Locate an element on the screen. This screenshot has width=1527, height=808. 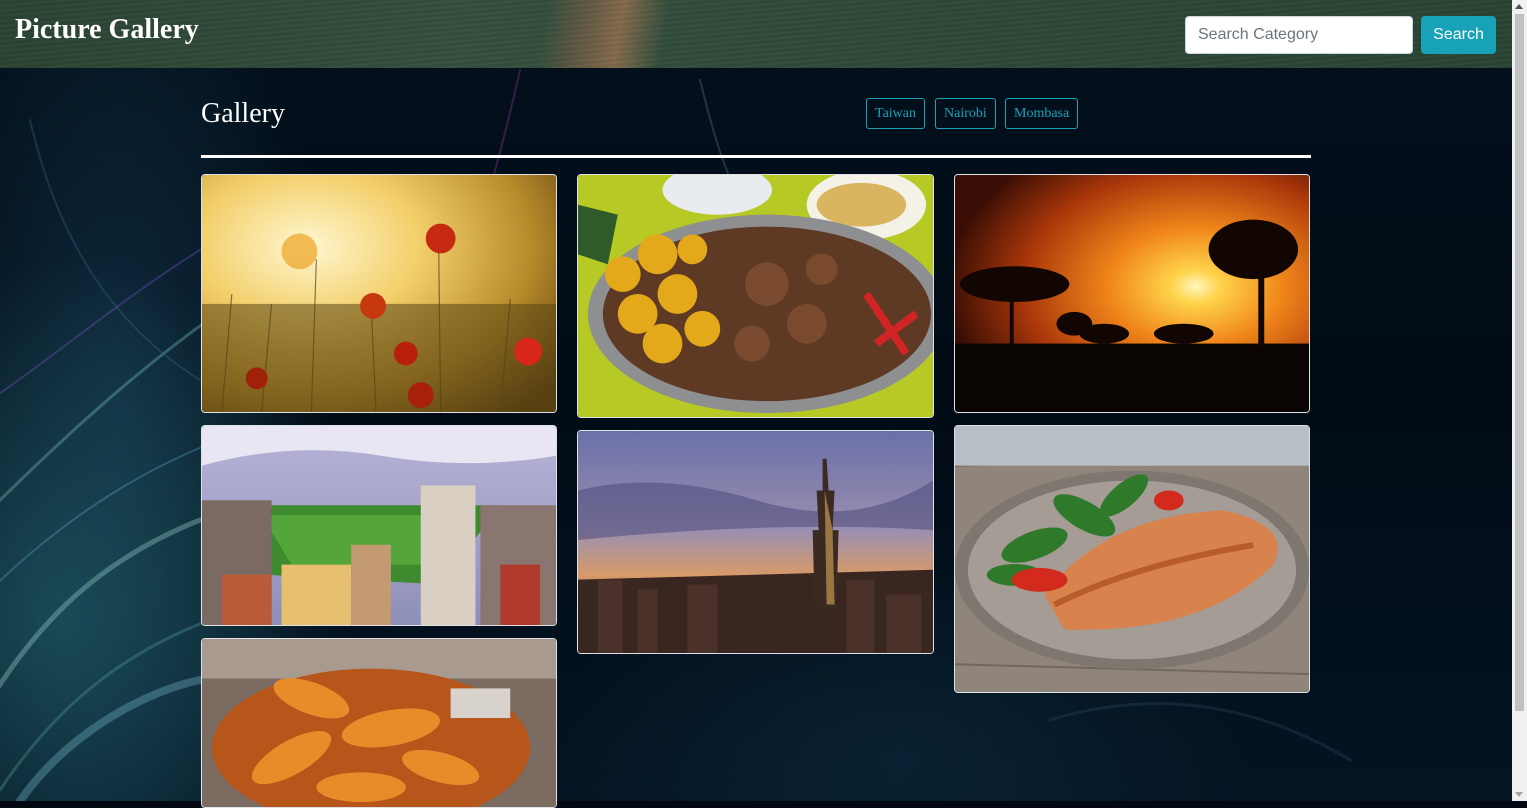
brand-title: Picture Gallery is located at coordinates (107, 30).